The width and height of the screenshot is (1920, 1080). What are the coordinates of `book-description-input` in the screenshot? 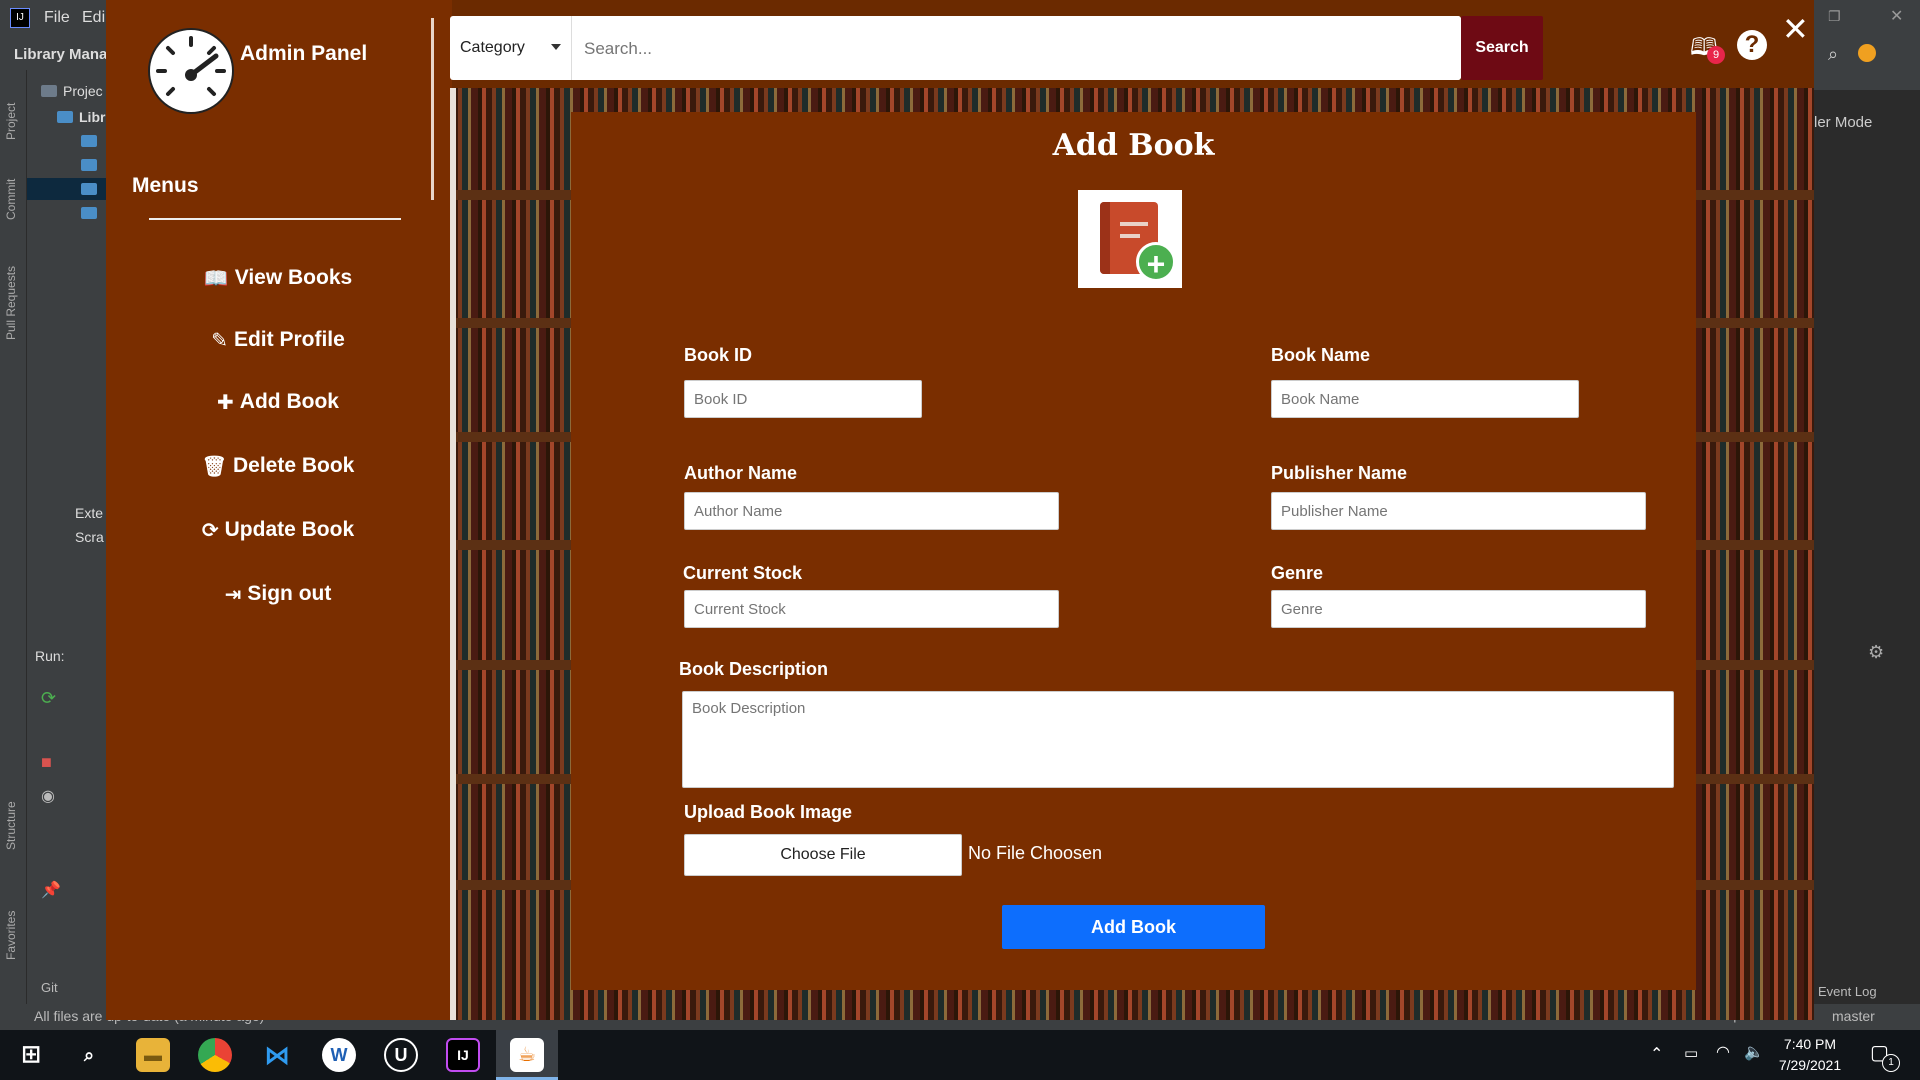 It's located at (1178, 739).